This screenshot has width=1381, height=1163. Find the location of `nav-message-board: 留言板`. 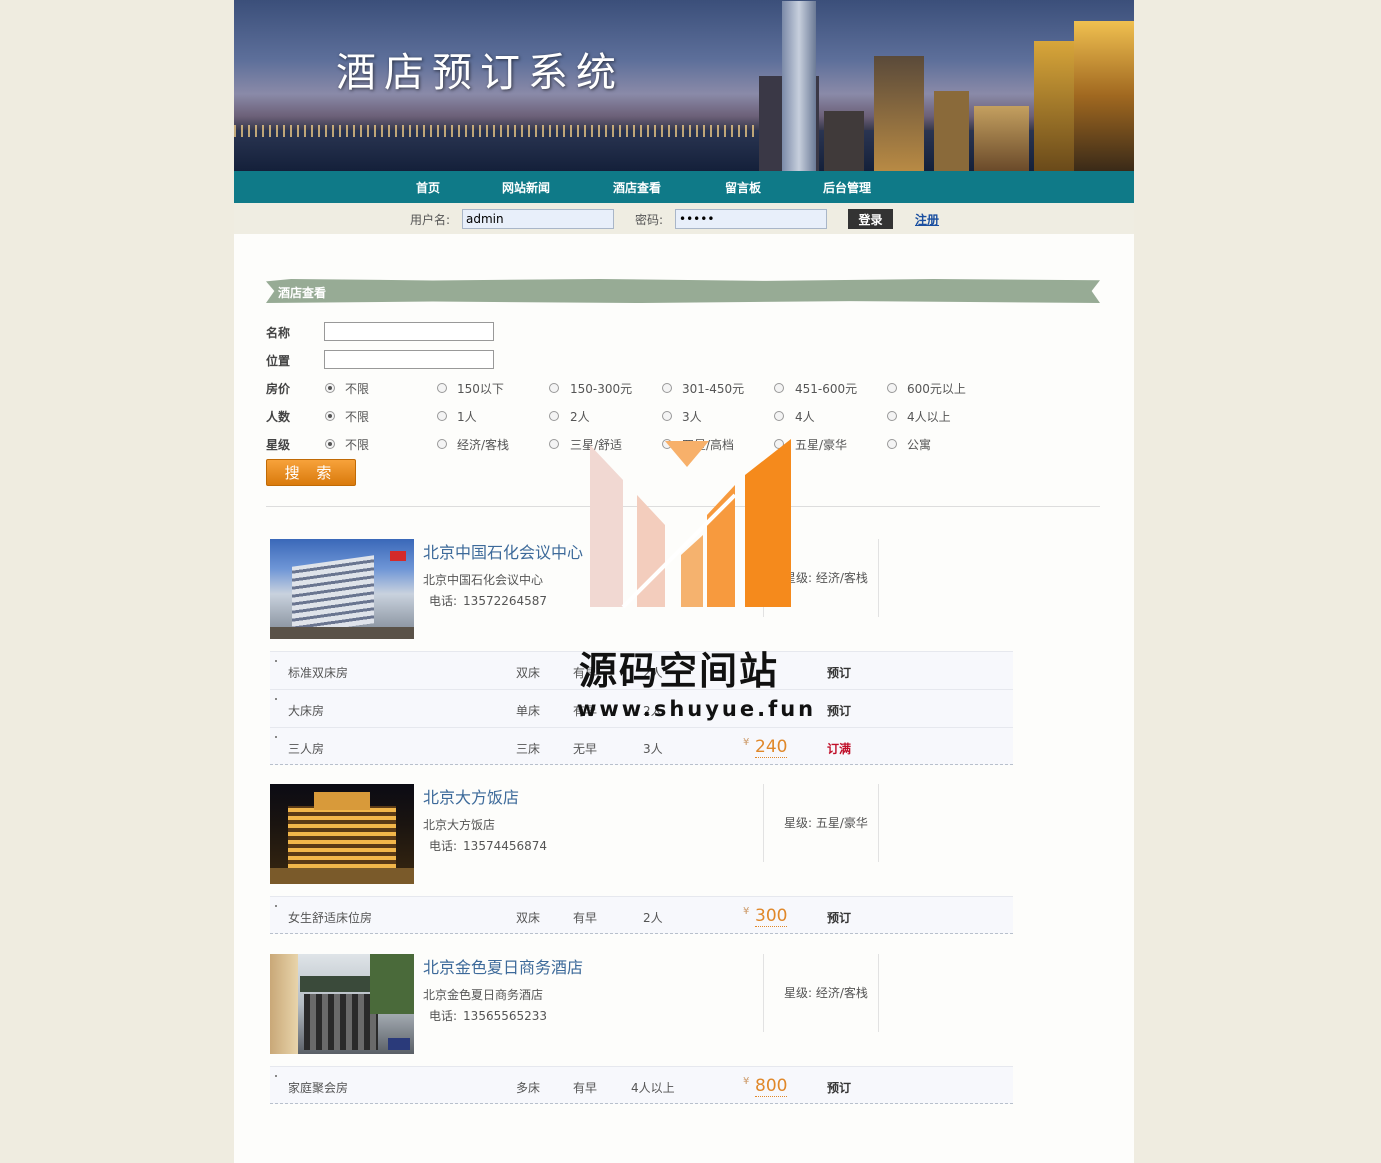

nav-message-board: 留言板 is located at coordinates (743, 187).